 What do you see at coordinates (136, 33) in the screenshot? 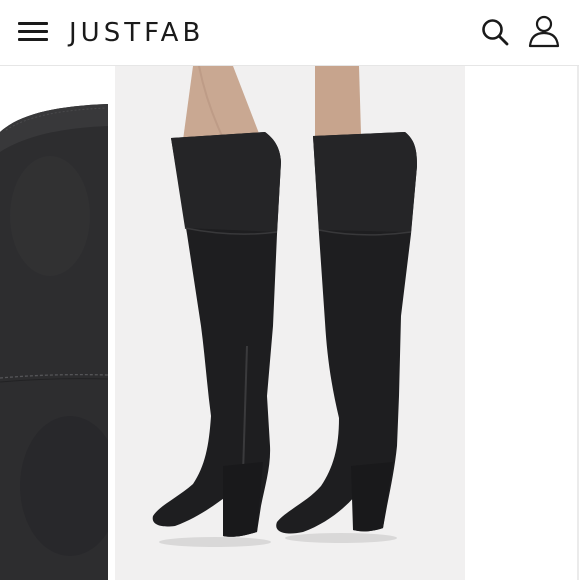
I see `brand-logo: JUSTFAB` at bounding box center [136, 33].